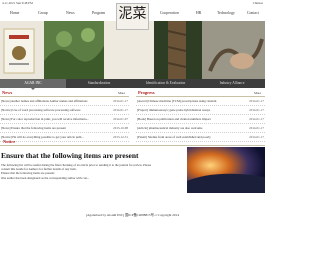  I want to click on news-item-date: 2014-01-07, so click(120, 119).